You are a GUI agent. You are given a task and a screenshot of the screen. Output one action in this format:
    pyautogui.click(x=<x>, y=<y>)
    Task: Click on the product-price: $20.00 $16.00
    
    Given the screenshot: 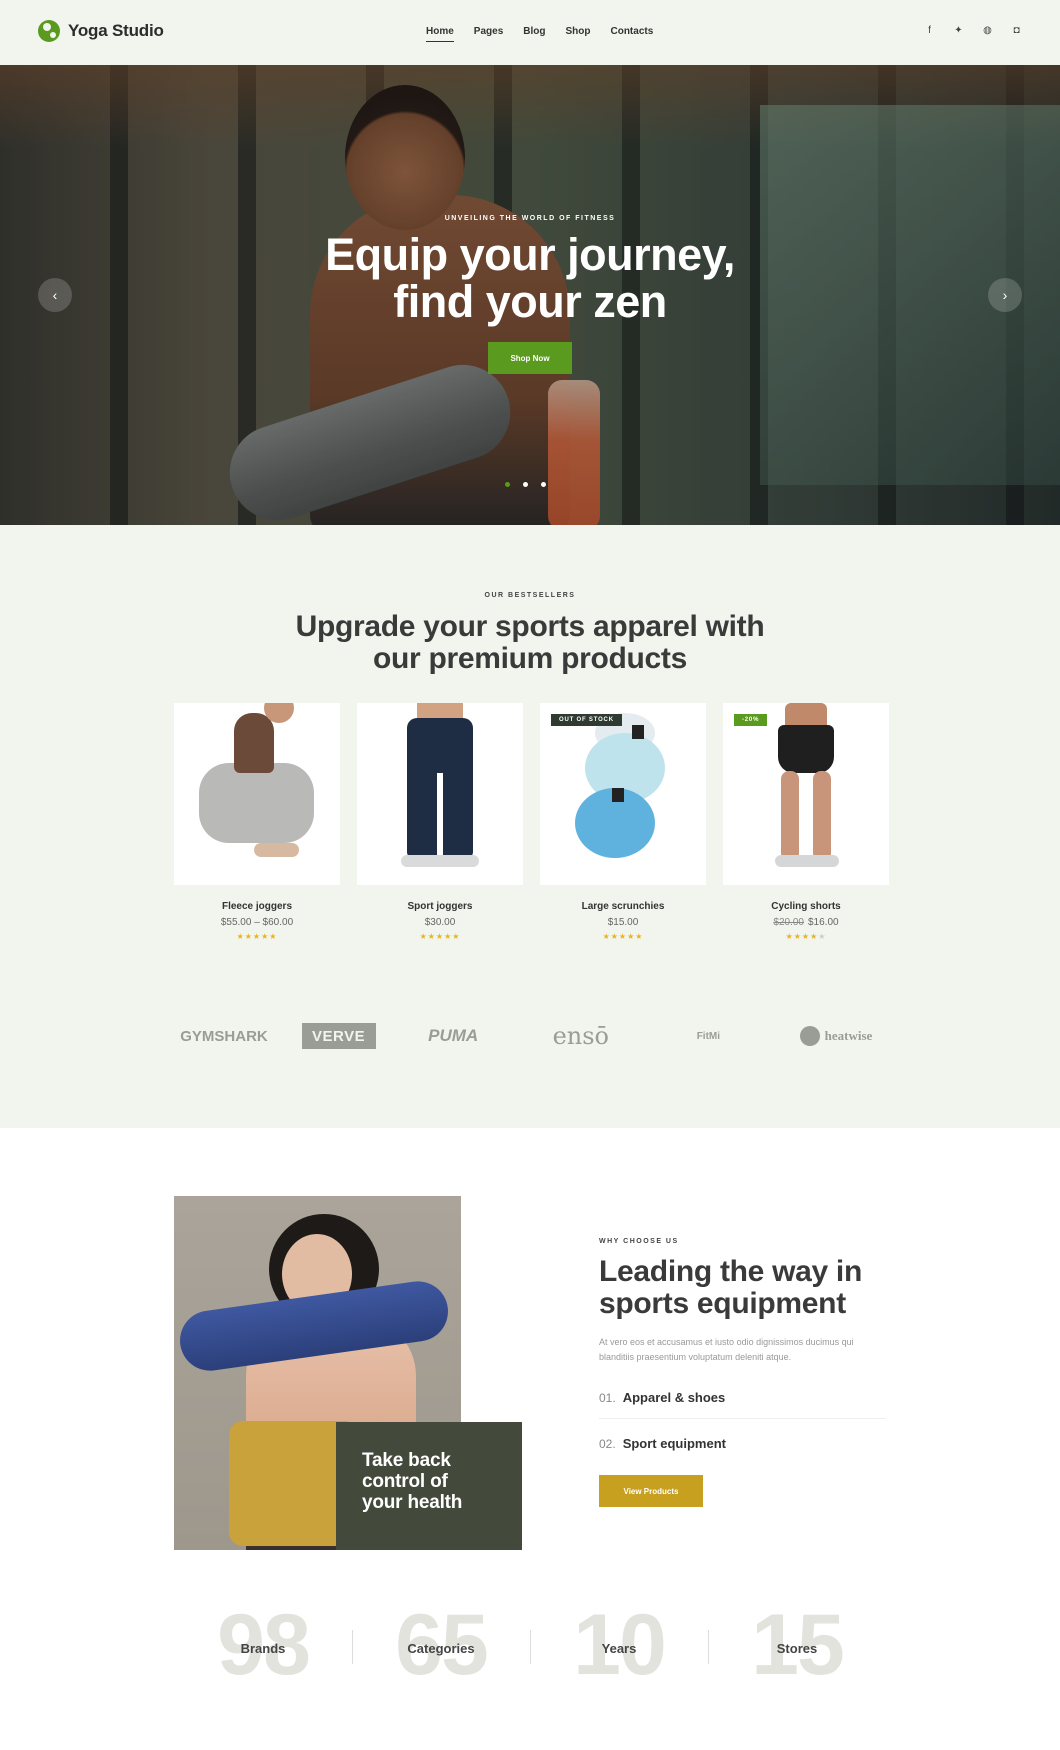 What is the action you would take?
    pyautogui.click(x=806, y=922)
    